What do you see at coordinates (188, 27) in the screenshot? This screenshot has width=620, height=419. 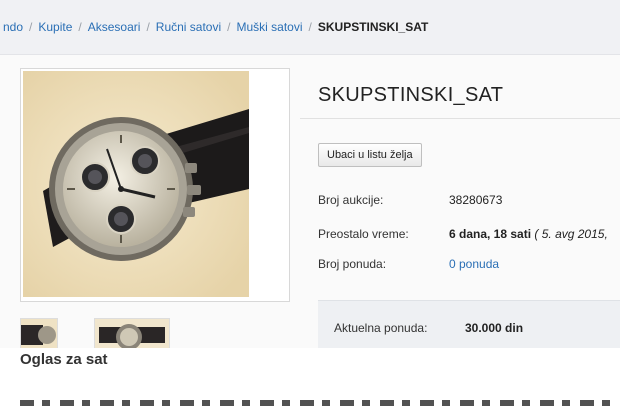 I see `breadcrumb-item-rucni-satovi: Ručni satovi` at bounding box center [188, 27].